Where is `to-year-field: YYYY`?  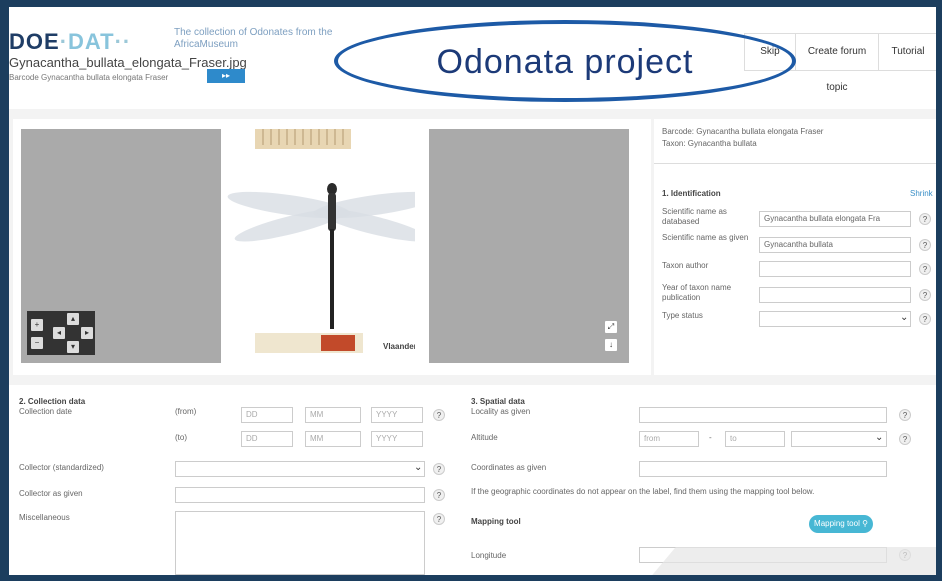
to-year-field: YYYY is located at coordinates (397, 439).